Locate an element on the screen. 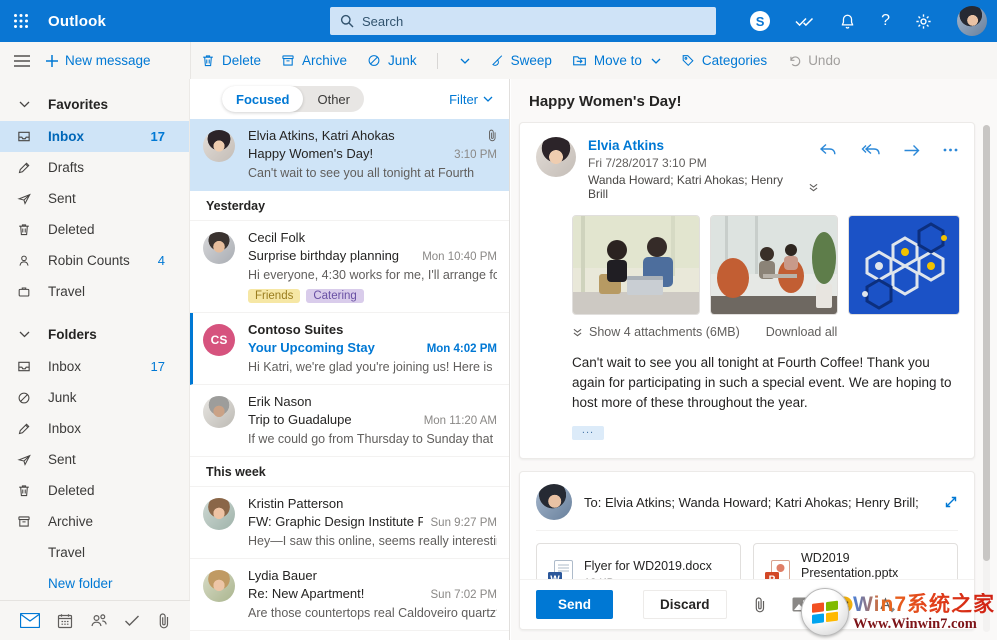 The image size is (997, 640). delete-button: Delete is located at coordinates (231, 60).